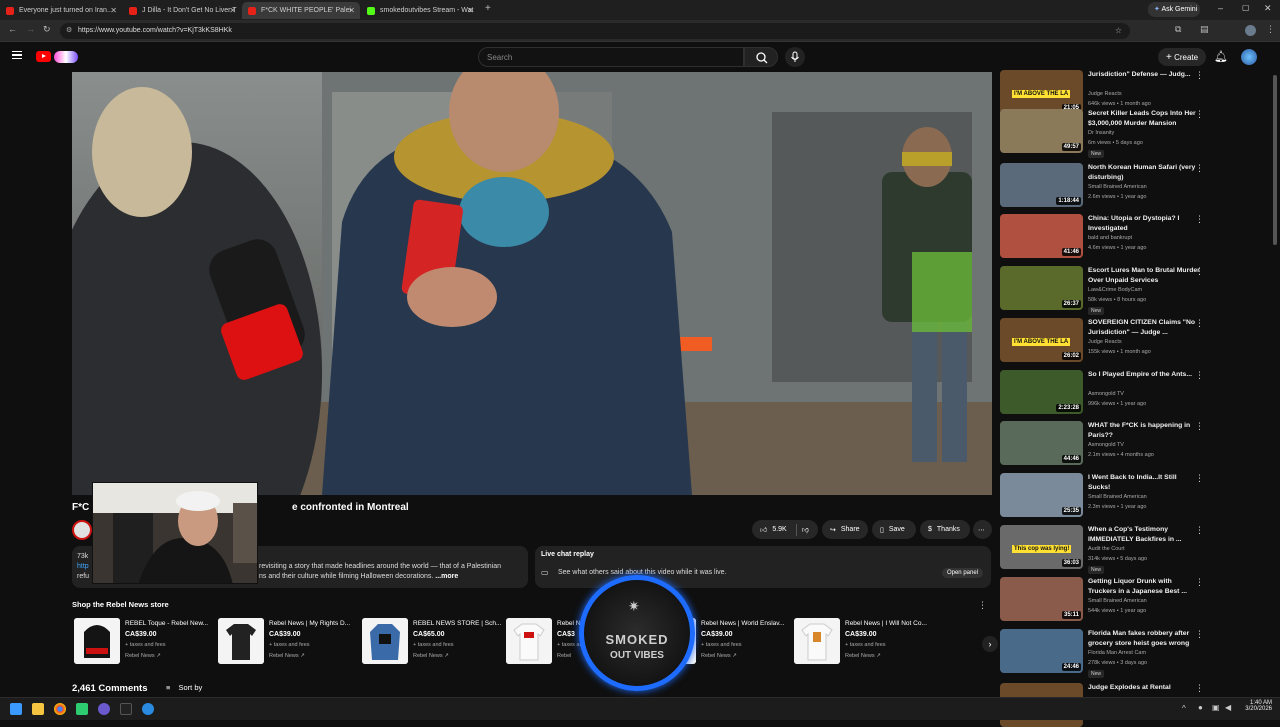  I want to click on desc-link: http, so click(83, 567).